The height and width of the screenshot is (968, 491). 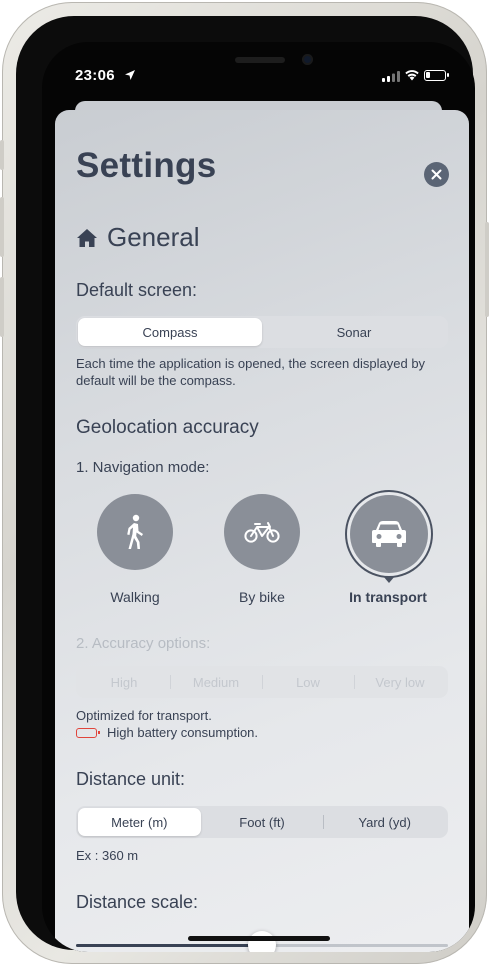 I want to click on distance-unit-label: Distance unit:, so click(x=131, y=779).